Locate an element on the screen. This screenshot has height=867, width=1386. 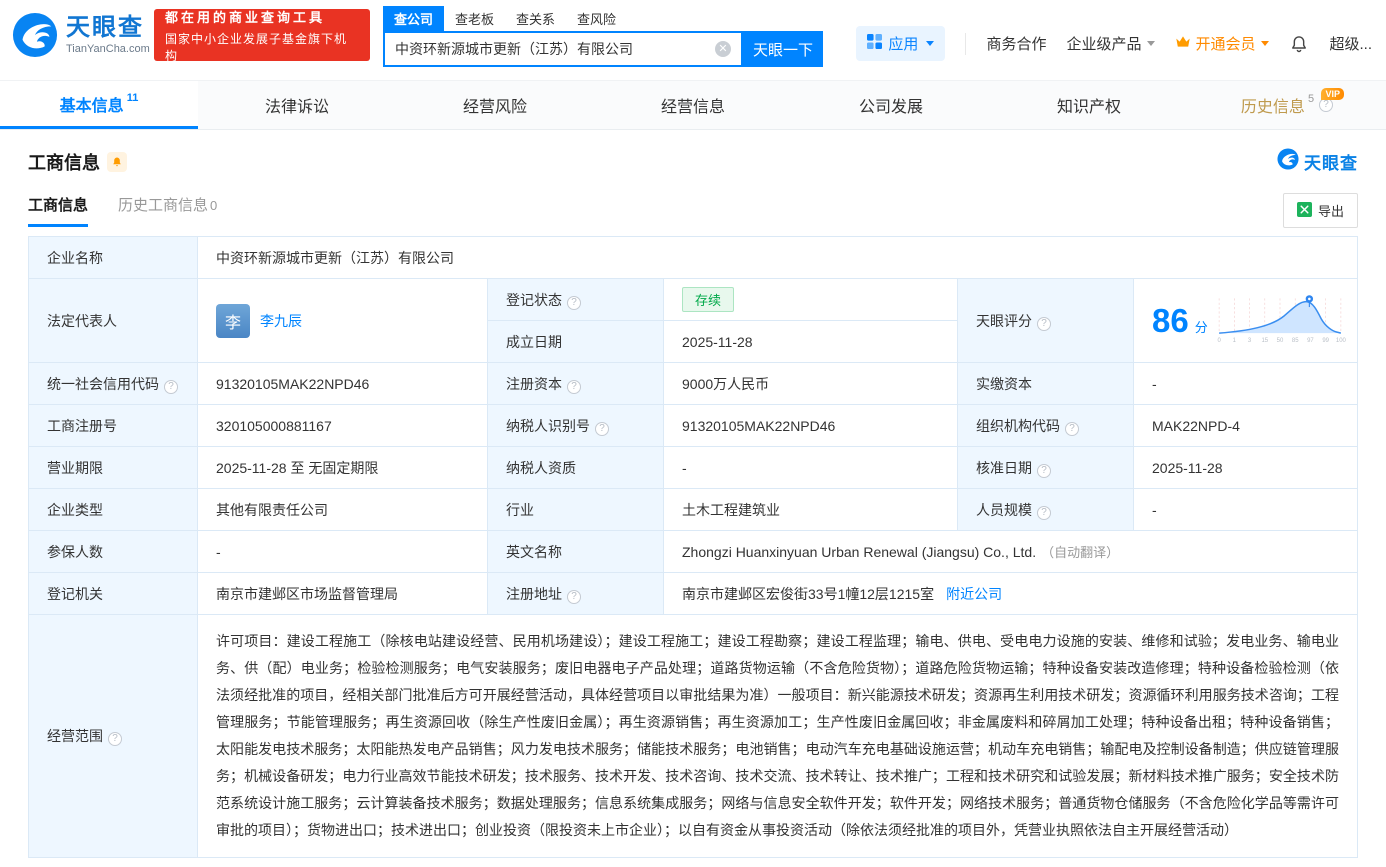
nearby-companies-link: 附近公司 is located at coordinates (974, 594).